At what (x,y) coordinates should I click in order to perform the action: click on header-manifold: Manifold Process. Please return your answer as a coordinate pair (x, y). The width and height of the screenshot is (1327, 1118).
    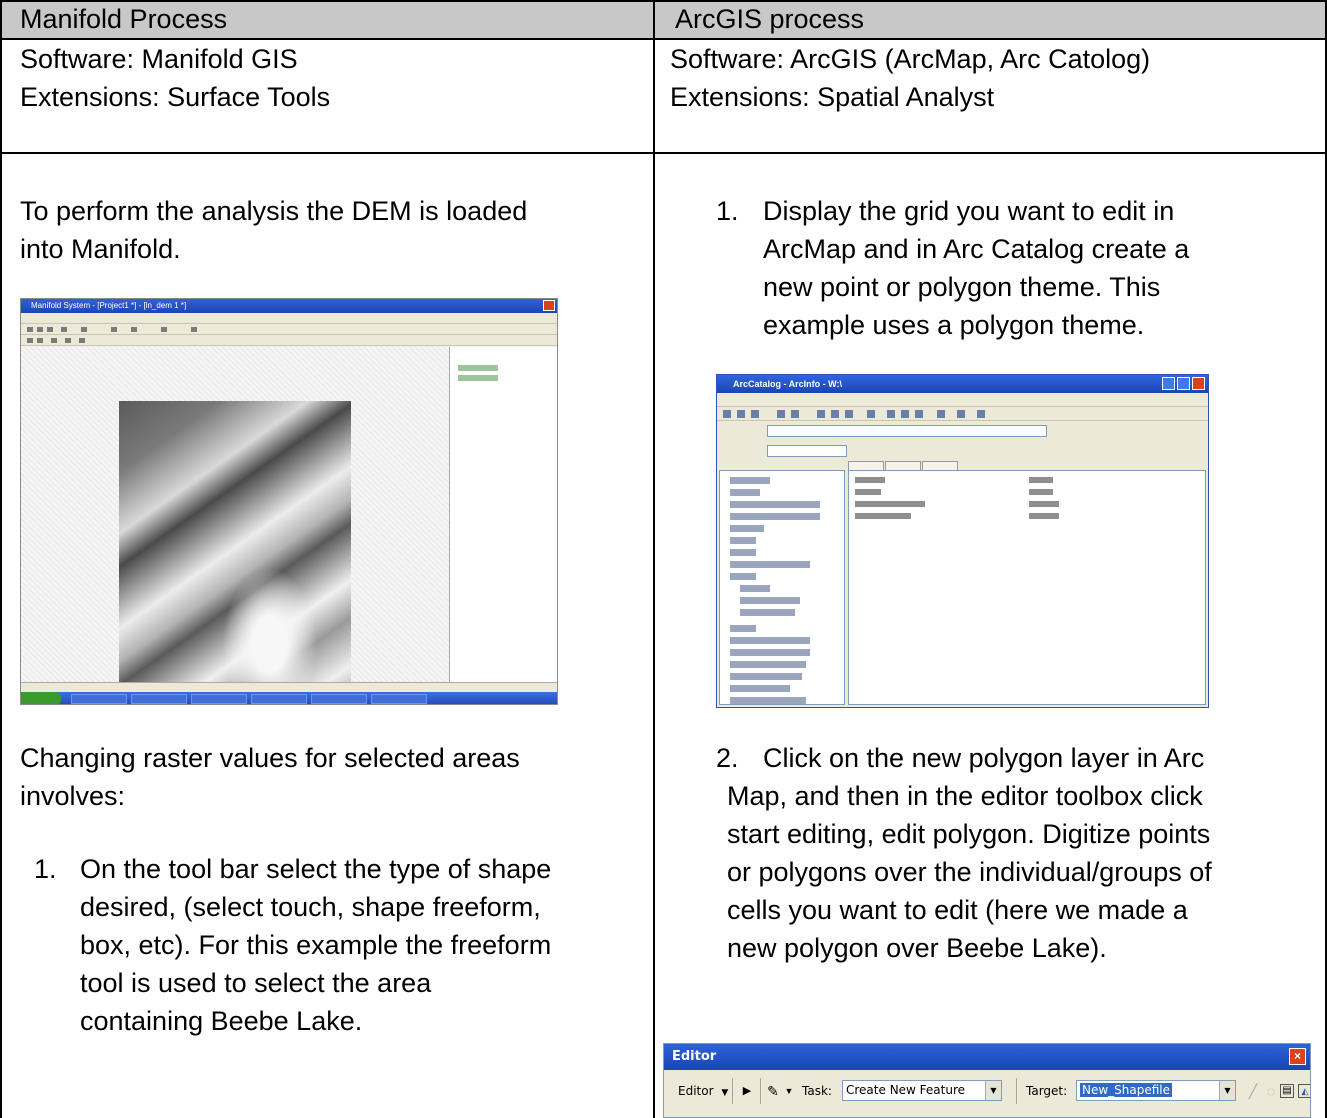
    Looking at the image, I should click on (326, 19).